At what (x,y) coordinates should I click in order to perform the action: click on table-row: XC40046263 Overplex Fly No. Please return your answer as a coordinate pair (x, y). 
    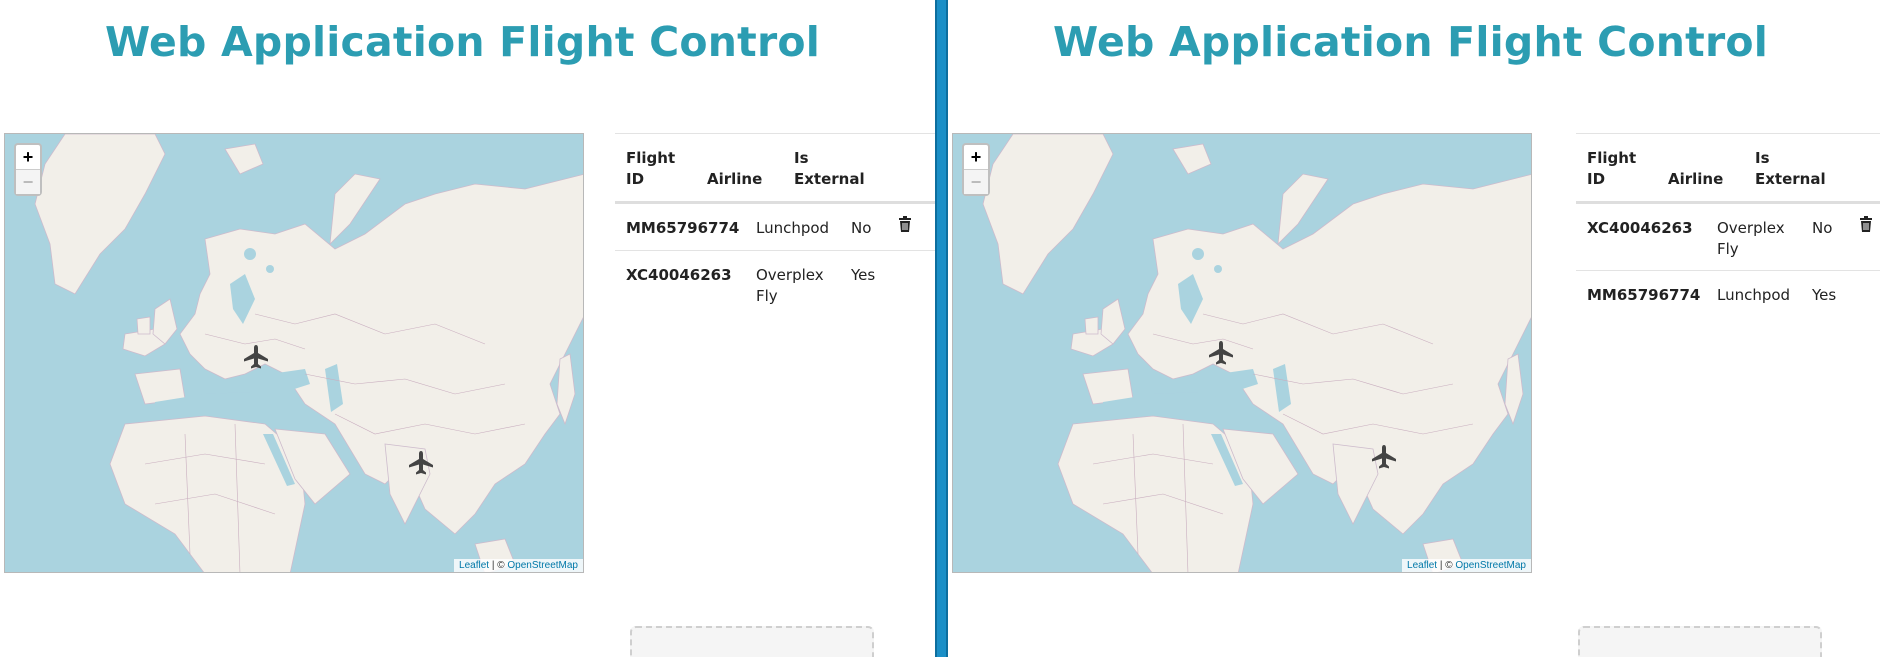
    Looking at the image, I should click on (1728, 237).